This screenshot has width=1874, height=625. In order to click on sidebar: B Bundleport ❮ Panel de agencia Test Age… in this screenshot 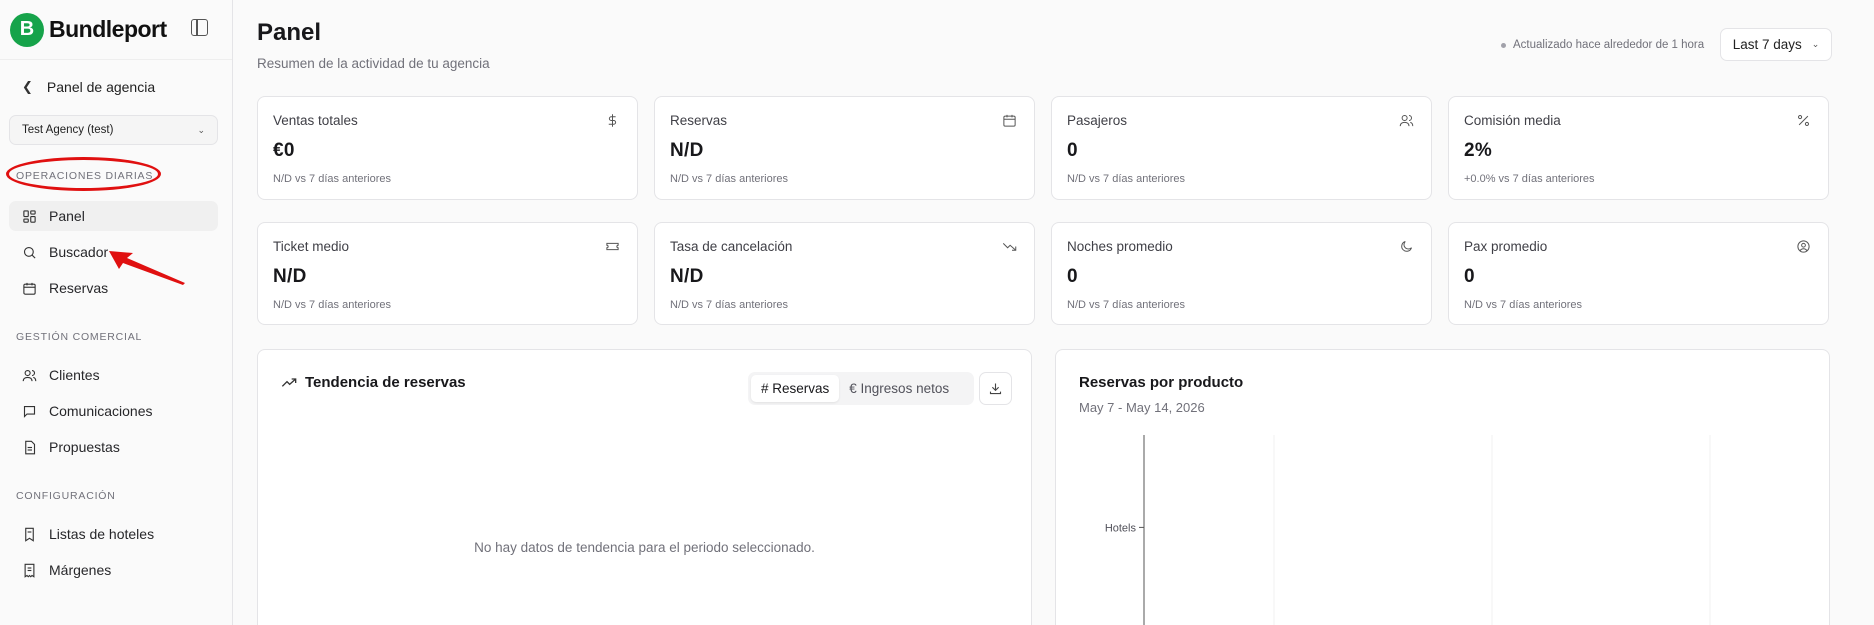, I will do `click(116, 312)`.